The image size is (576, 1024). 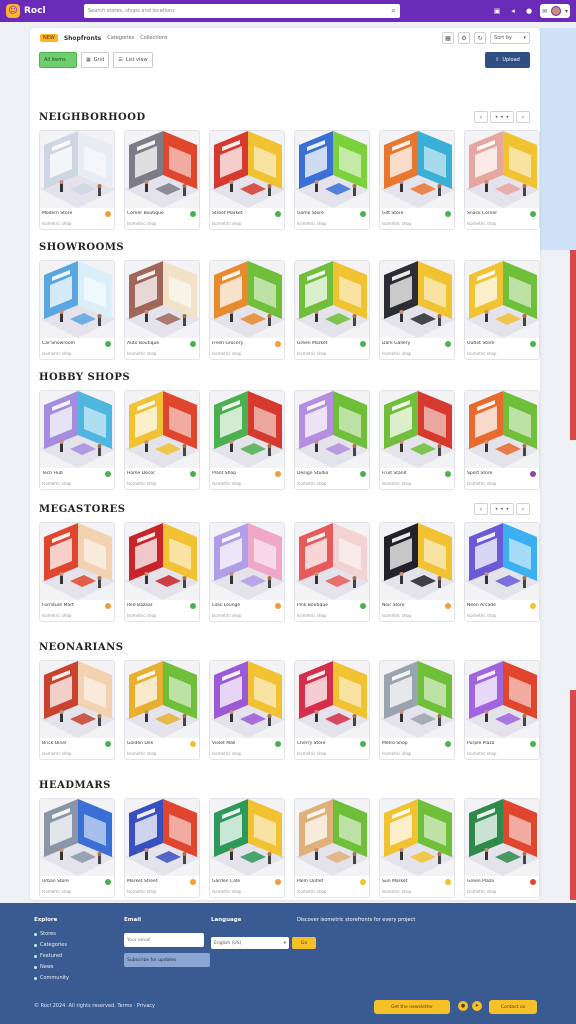 What do you see at coordinates (304, 943) in the screenshot?
I see `language-go-button: Go` at bounding box center [304, 943].